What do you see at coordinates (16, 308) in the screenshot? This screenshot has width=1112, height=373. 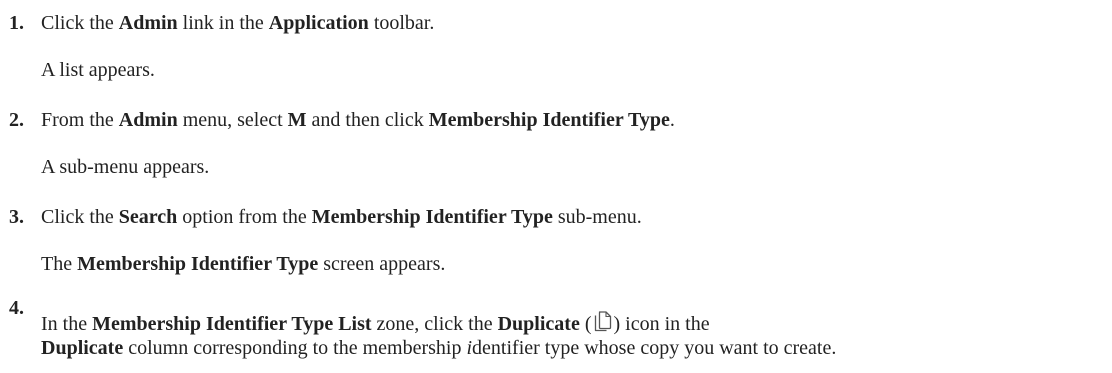 I see `step-4-number: 4.` at bounding box center [16, 308].